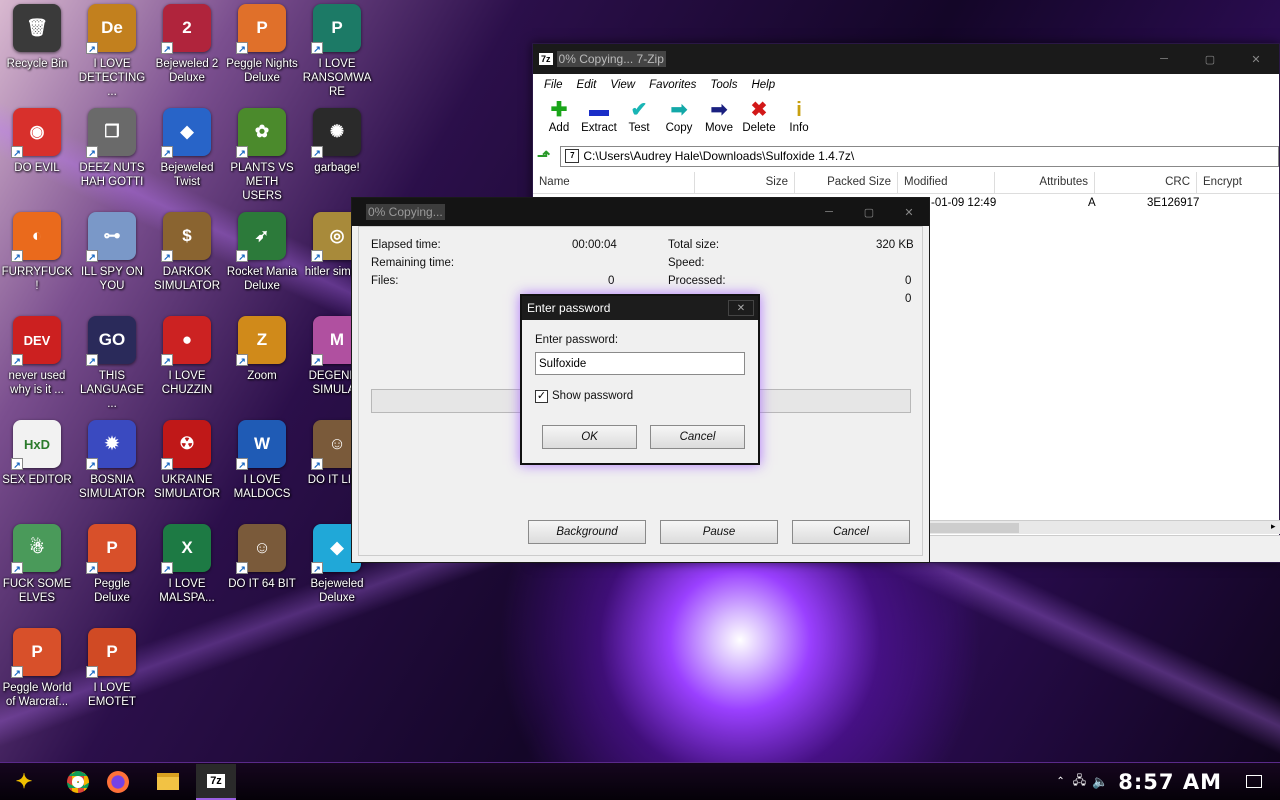 The height and width of the screenshot is (800, 1280). Describe the element at coordinates (559, 120) in the screenshot. I see `toolbar-add-button: ✚ Add` at that location.